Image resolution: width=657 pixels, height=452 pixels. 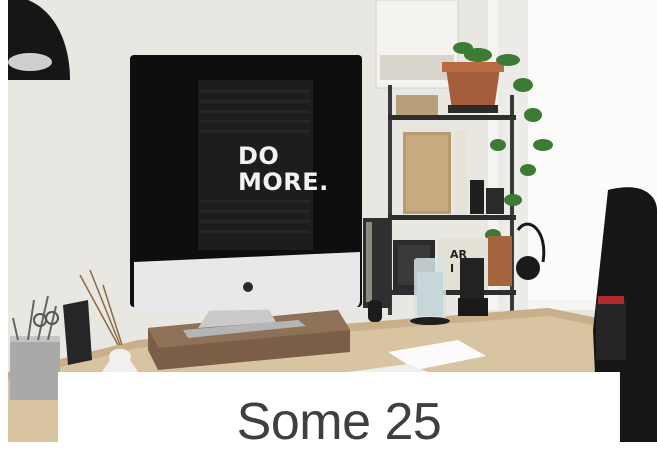 What do you see at coordinates (375, 311) in the screenshot?
I see `small-speaker` at bounding box center [375, 311].